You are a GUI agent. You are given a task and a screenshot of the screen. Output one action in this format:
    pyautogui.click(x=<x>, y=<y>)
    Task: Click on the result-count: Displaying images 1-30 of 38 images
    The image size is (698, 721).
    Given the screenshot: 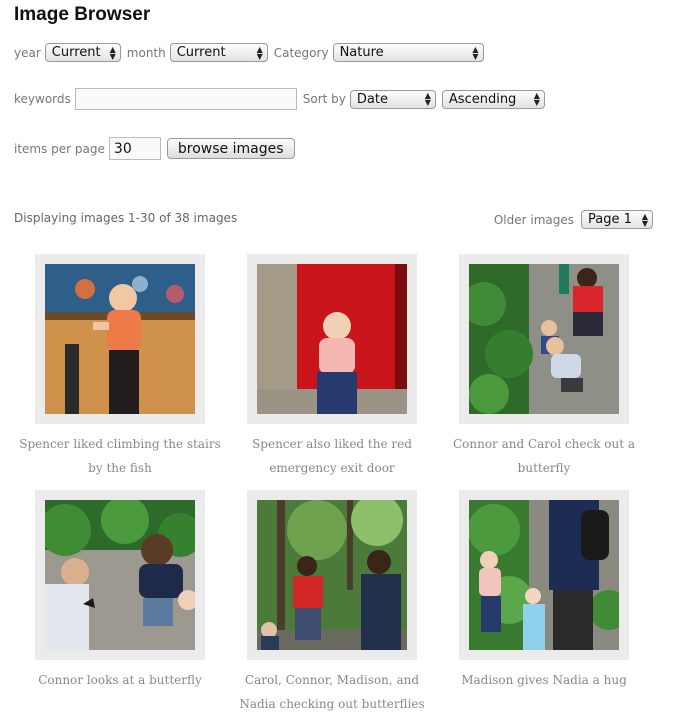 What is the action you would take?
    pyautogui.click(x=126, y=218)
    